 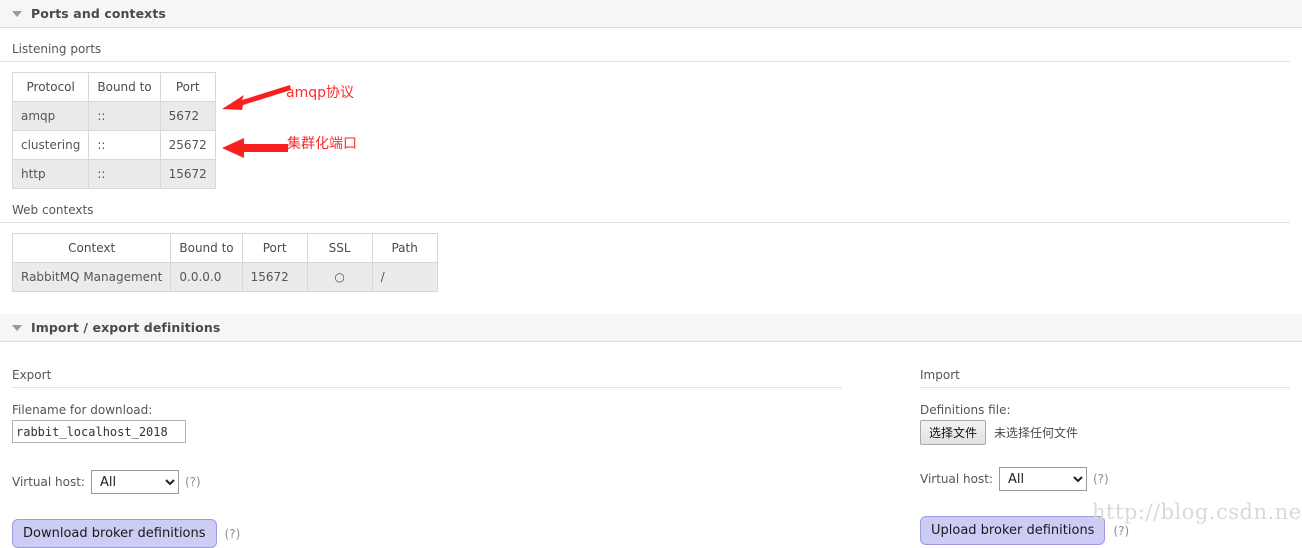 What do you see at coordinates (320, 93) in the screenshot?
I see `annotation-label-amqp: amqp协议` at bounding box center [320, 93].